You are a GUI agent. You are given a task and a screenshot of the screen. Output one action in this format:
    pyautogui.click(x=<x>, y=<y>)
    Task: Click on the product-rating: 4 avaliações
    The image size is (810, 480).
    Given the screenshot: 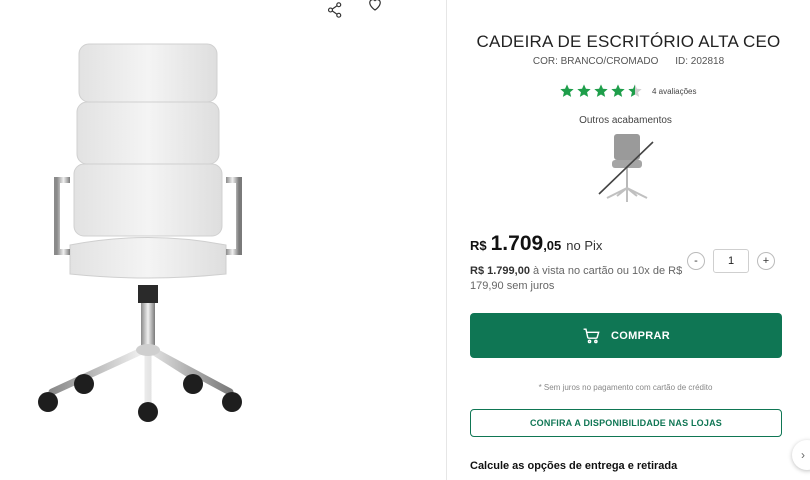 What is the action you would take?
    pyautogui.click(x=627, y=91)
    